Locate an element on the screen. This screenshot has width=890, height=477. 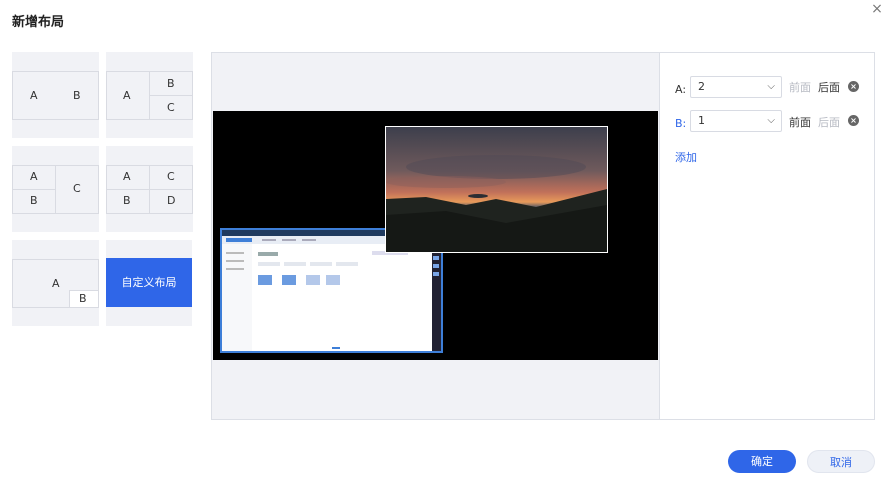
layer-b-front-button: 前面 is located at coordinates (800, 122).